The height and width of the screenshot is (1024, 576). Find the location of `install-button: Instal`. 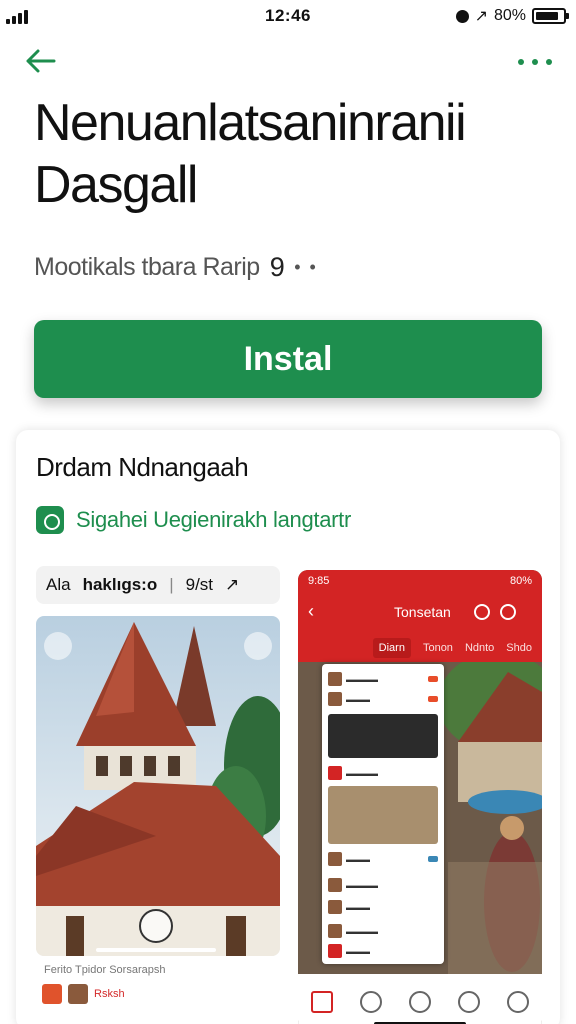

install-button: Instal is located at coordinates (288, 359).